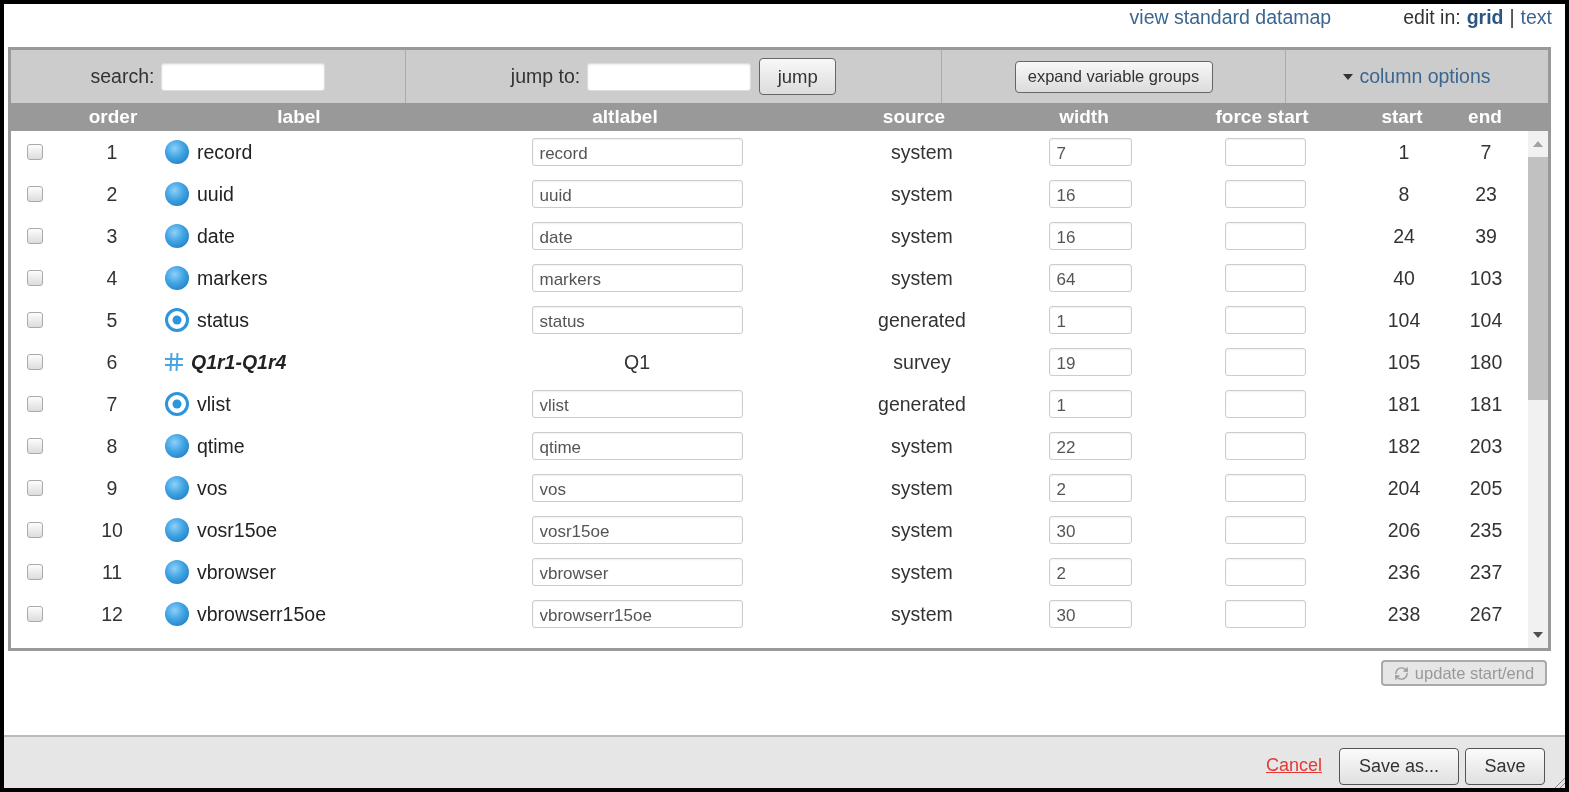 The height and width of the screenshot is (792, 1569). Describe the element at coordinates (637, 404) in the screenshot. I see `altlabel-input: vlist` at that location.